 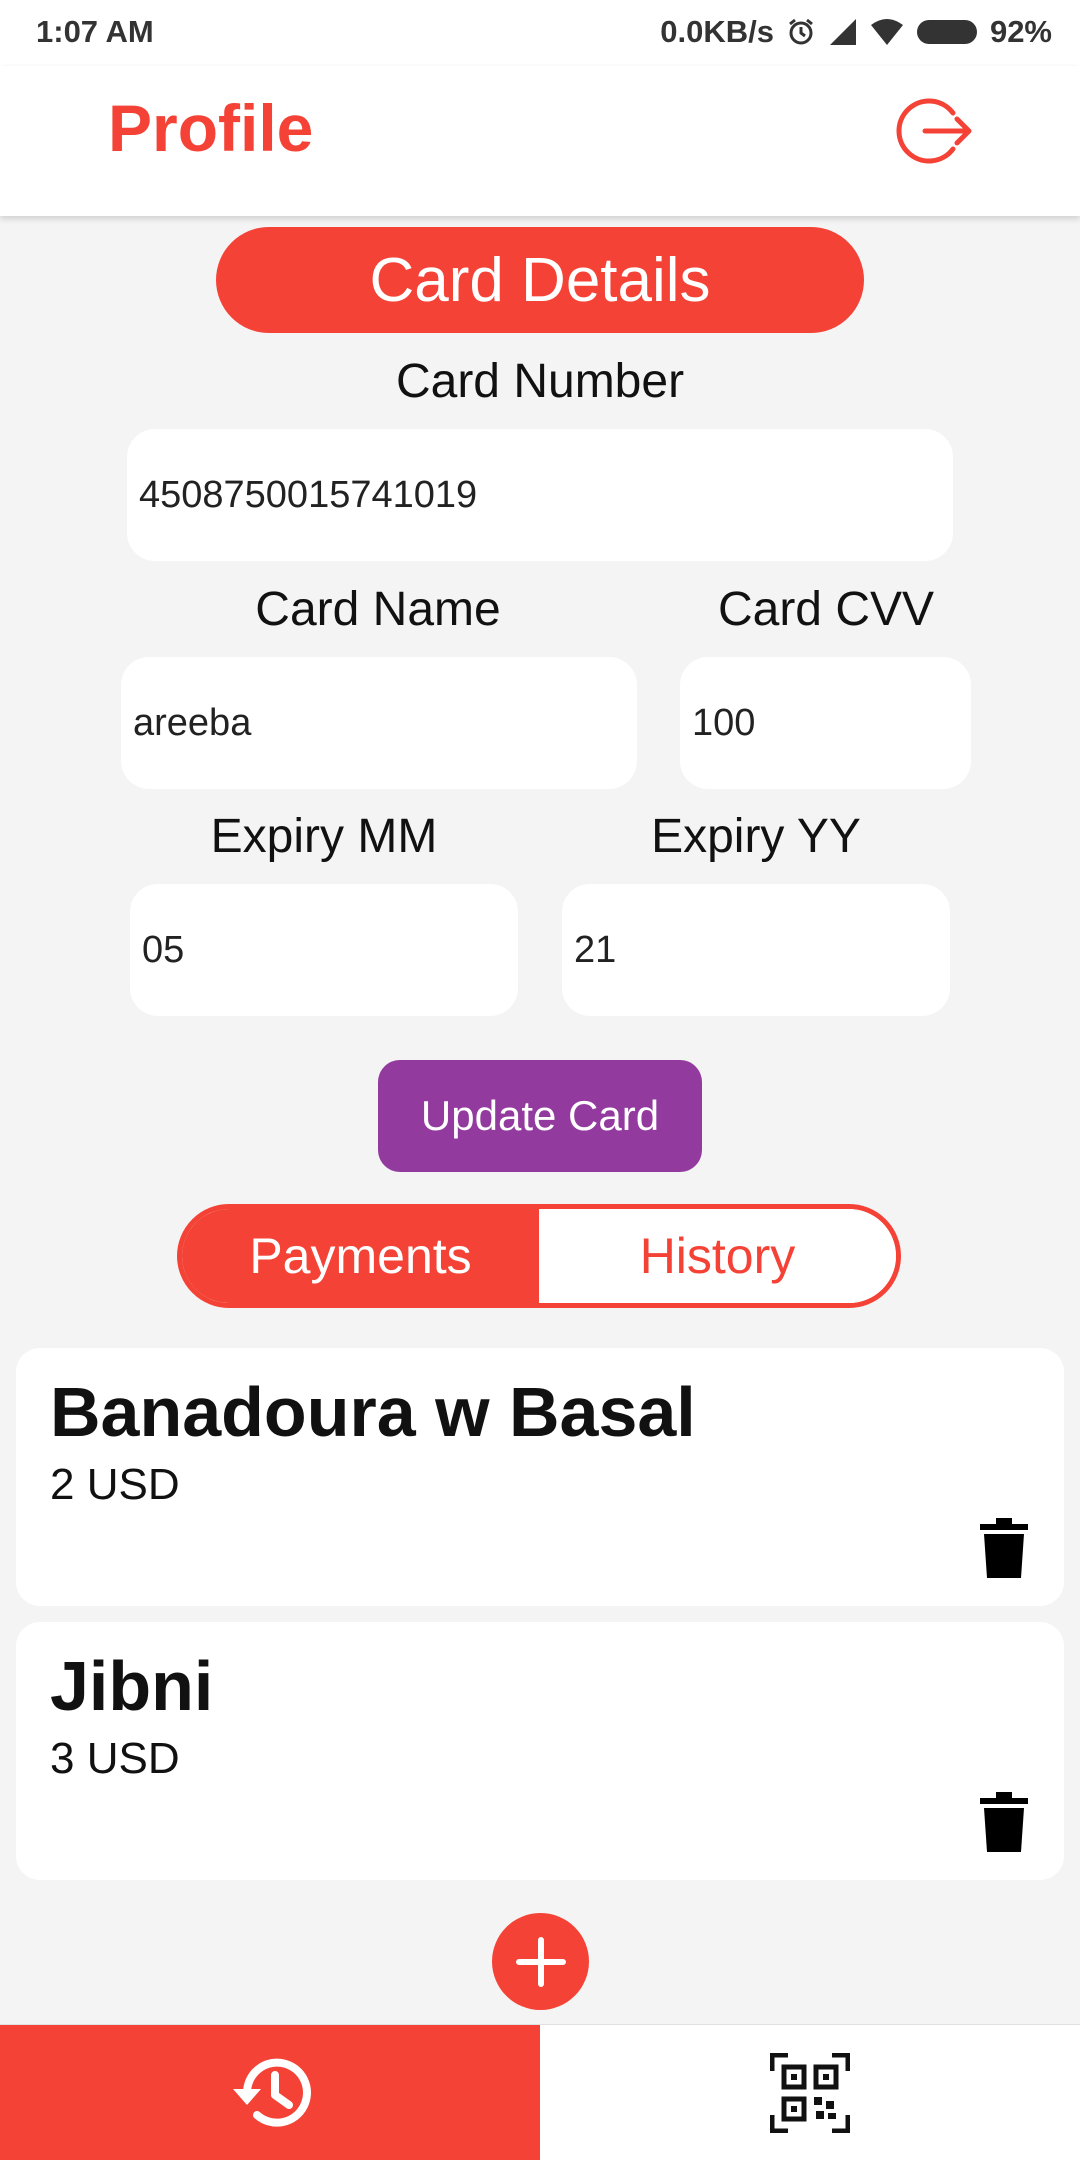 I want to click on payment-amount: 3 USD, so click(x=115, y=1758).